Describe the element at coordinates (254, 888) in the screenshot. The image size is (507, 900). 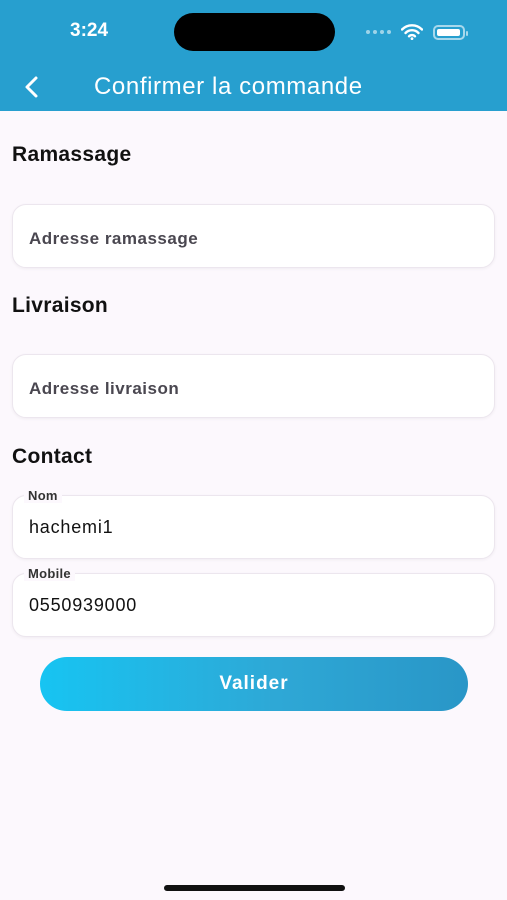
I see `home-indicator` at that location.